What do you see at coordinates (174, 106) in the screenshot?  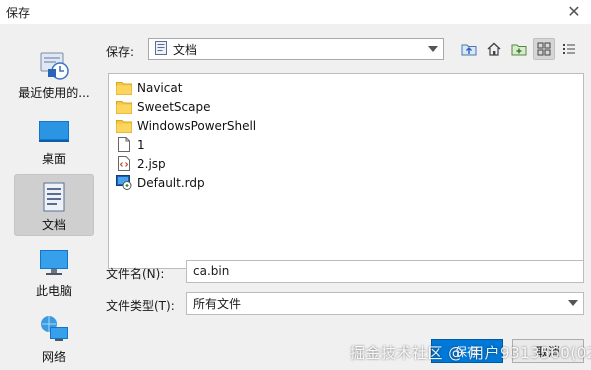 I see `file-name: SweetScape` at bounding box center [174, 106].